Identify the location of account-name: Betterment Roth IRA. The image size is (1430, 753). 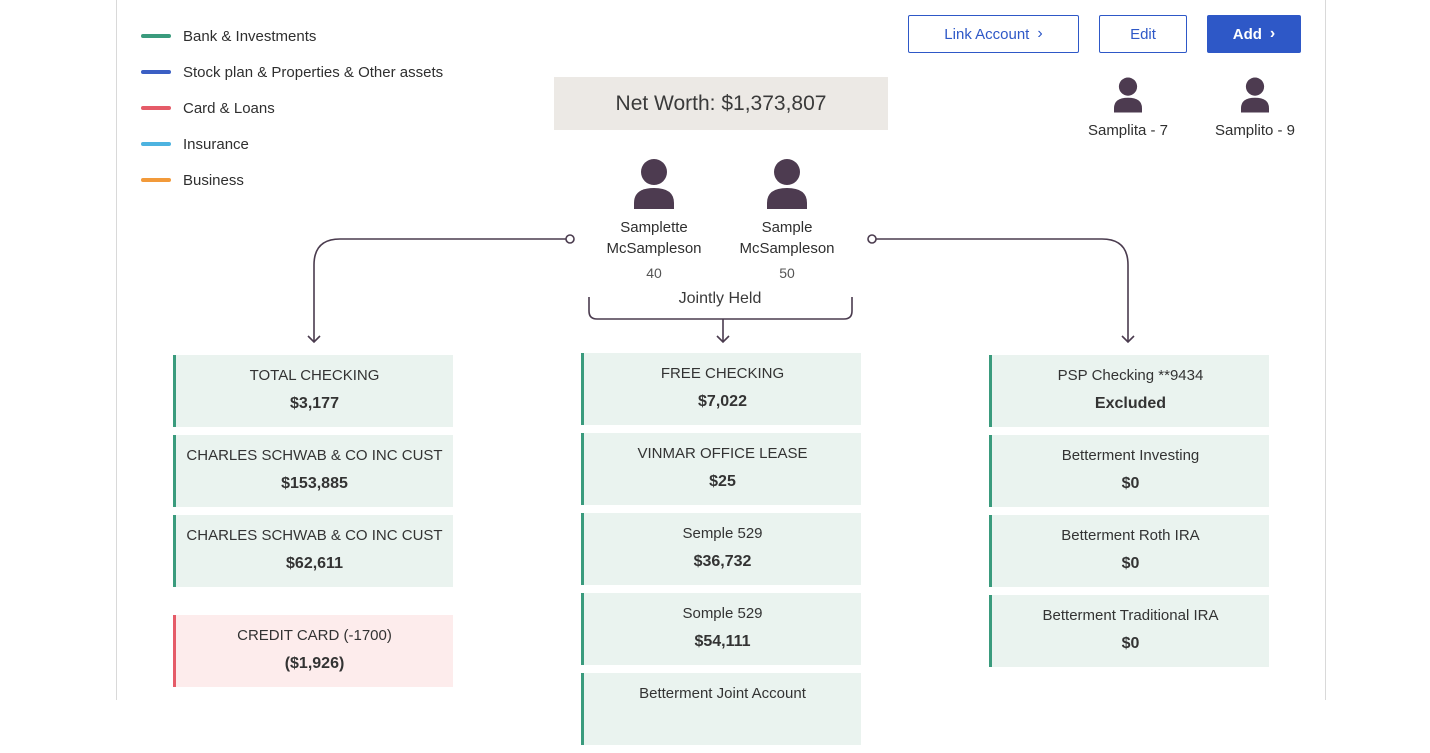
(1130, 535).